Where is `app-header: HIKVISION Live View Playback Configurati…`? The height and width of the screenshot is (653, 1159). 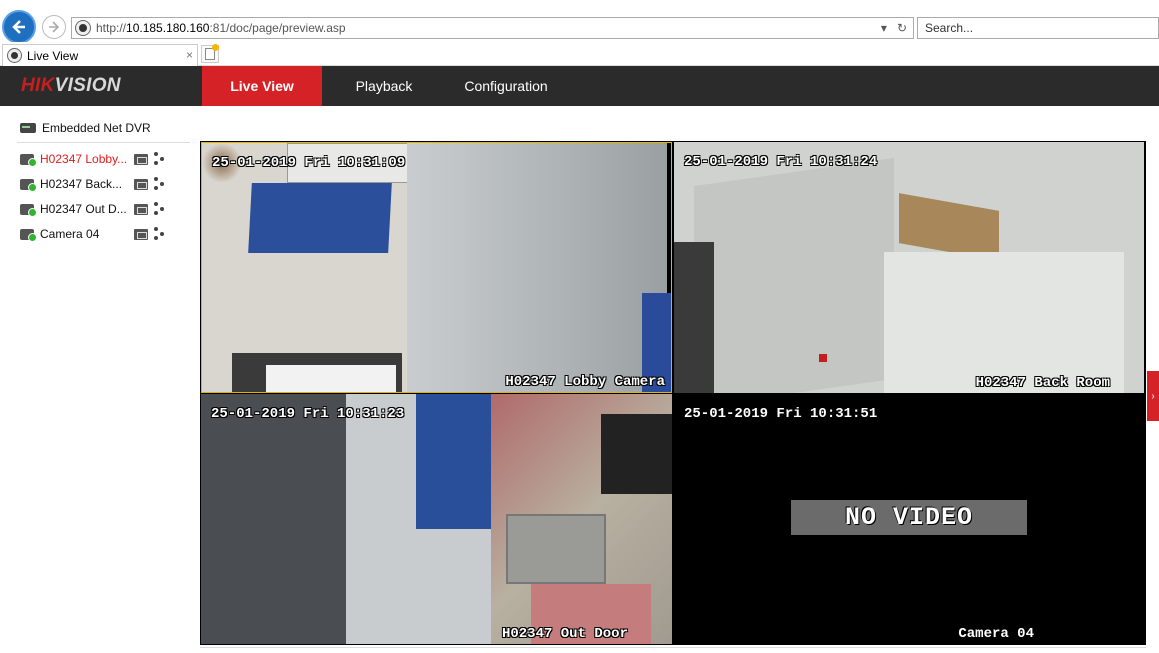 app-header: HIKVISION Live View Playback Configurati… is located at coordinates (579, 86).